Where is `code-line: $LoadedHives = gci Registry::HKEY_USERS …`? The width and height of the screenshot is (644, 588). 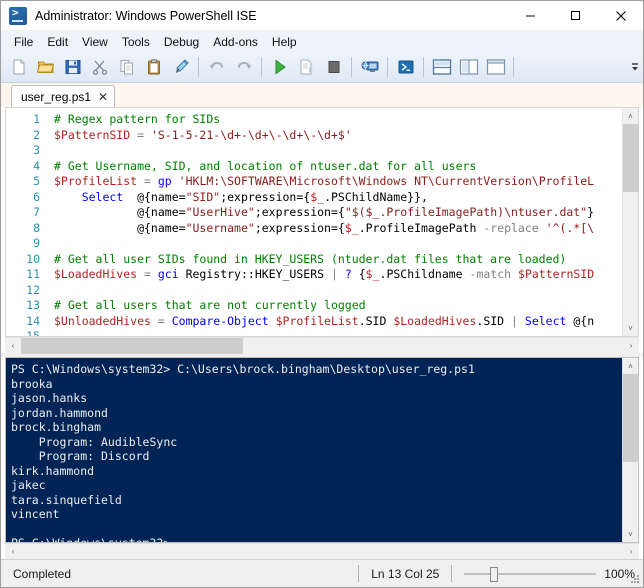 code-line: $LoadedHives = gci Registry::HKEY_USERS … is located at coordinates (338, 275).